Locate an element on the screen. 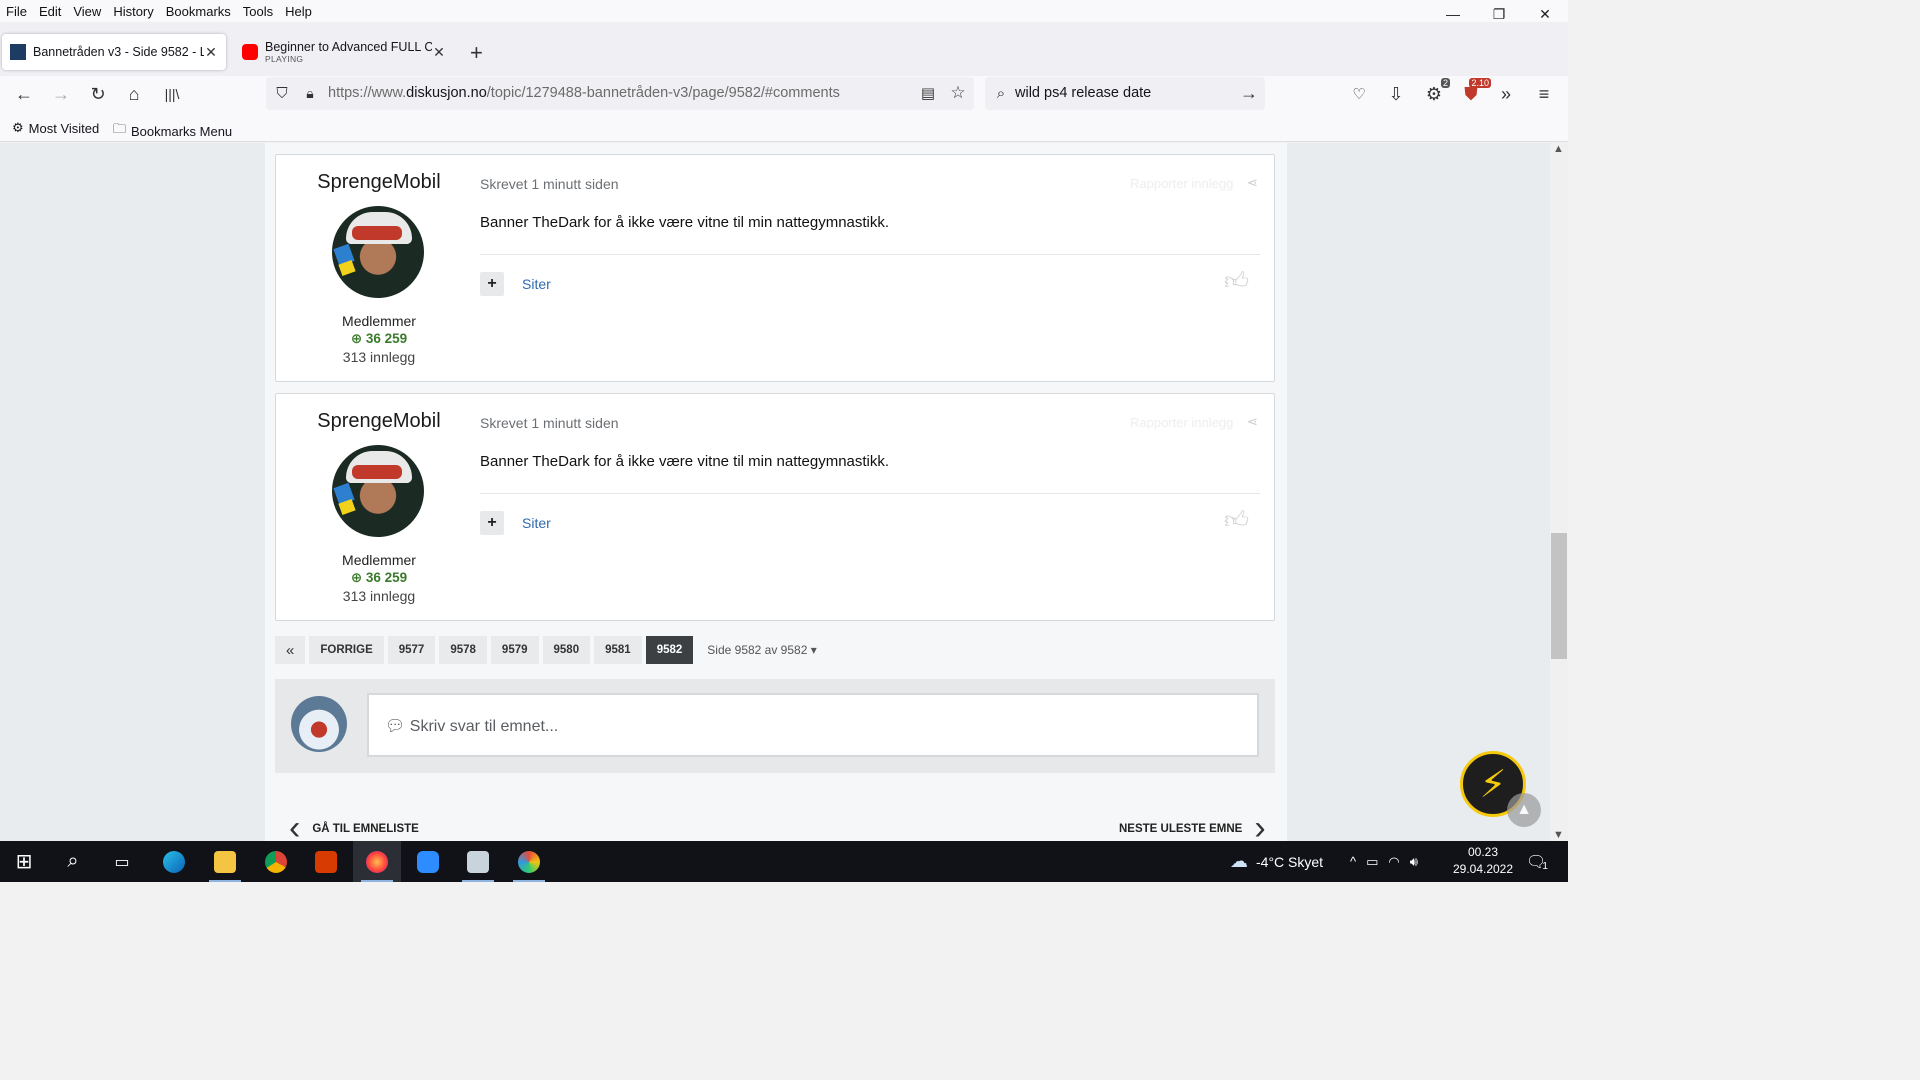 The width and height of the screenshot is (1920, 1080). shield-icon: ⛉ is located at coordinates (282, 93).